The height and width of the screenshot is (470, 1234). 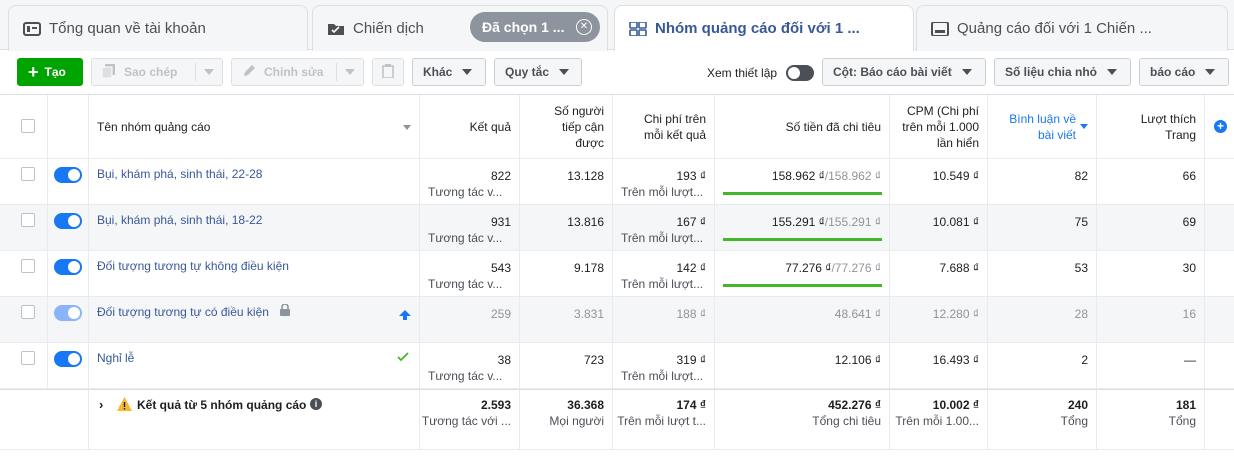 What do you see at coordinates (940, 28) in the screenshot?
I see `ad-icon` at bounding box center [940, 28].